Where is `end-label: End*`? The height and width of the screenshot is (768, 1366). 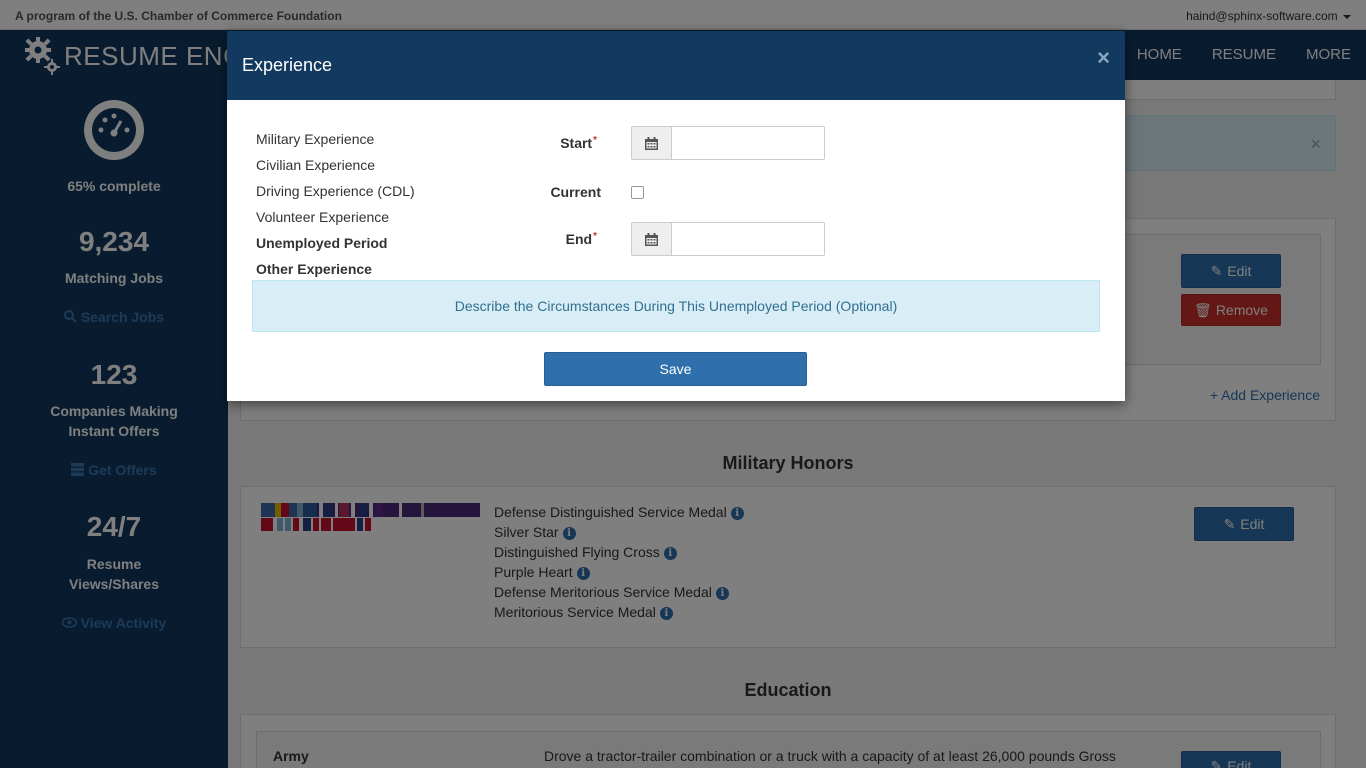 end-label: End* is located at coordinates (581, 239).